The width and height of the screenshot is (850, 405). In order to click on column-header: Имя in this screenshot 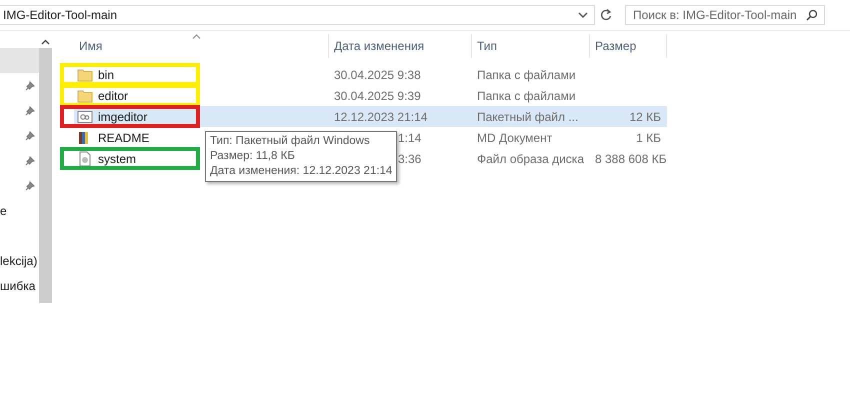, I will do `click(201, 46)`.